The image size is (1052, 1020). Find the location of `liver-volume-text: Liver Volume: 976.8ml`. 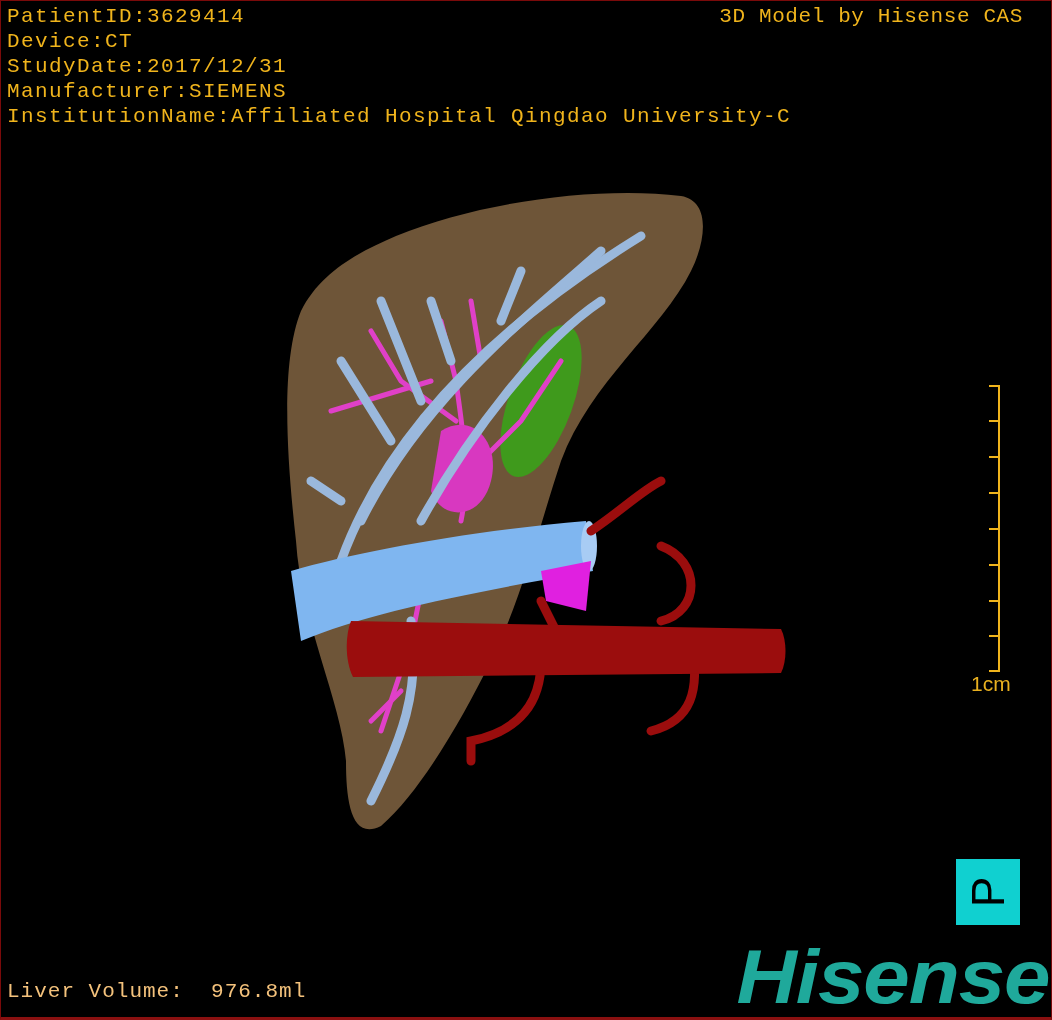

liver-volume-text: Liver Volume: 976.8ml is located at coordinates (157, 992).